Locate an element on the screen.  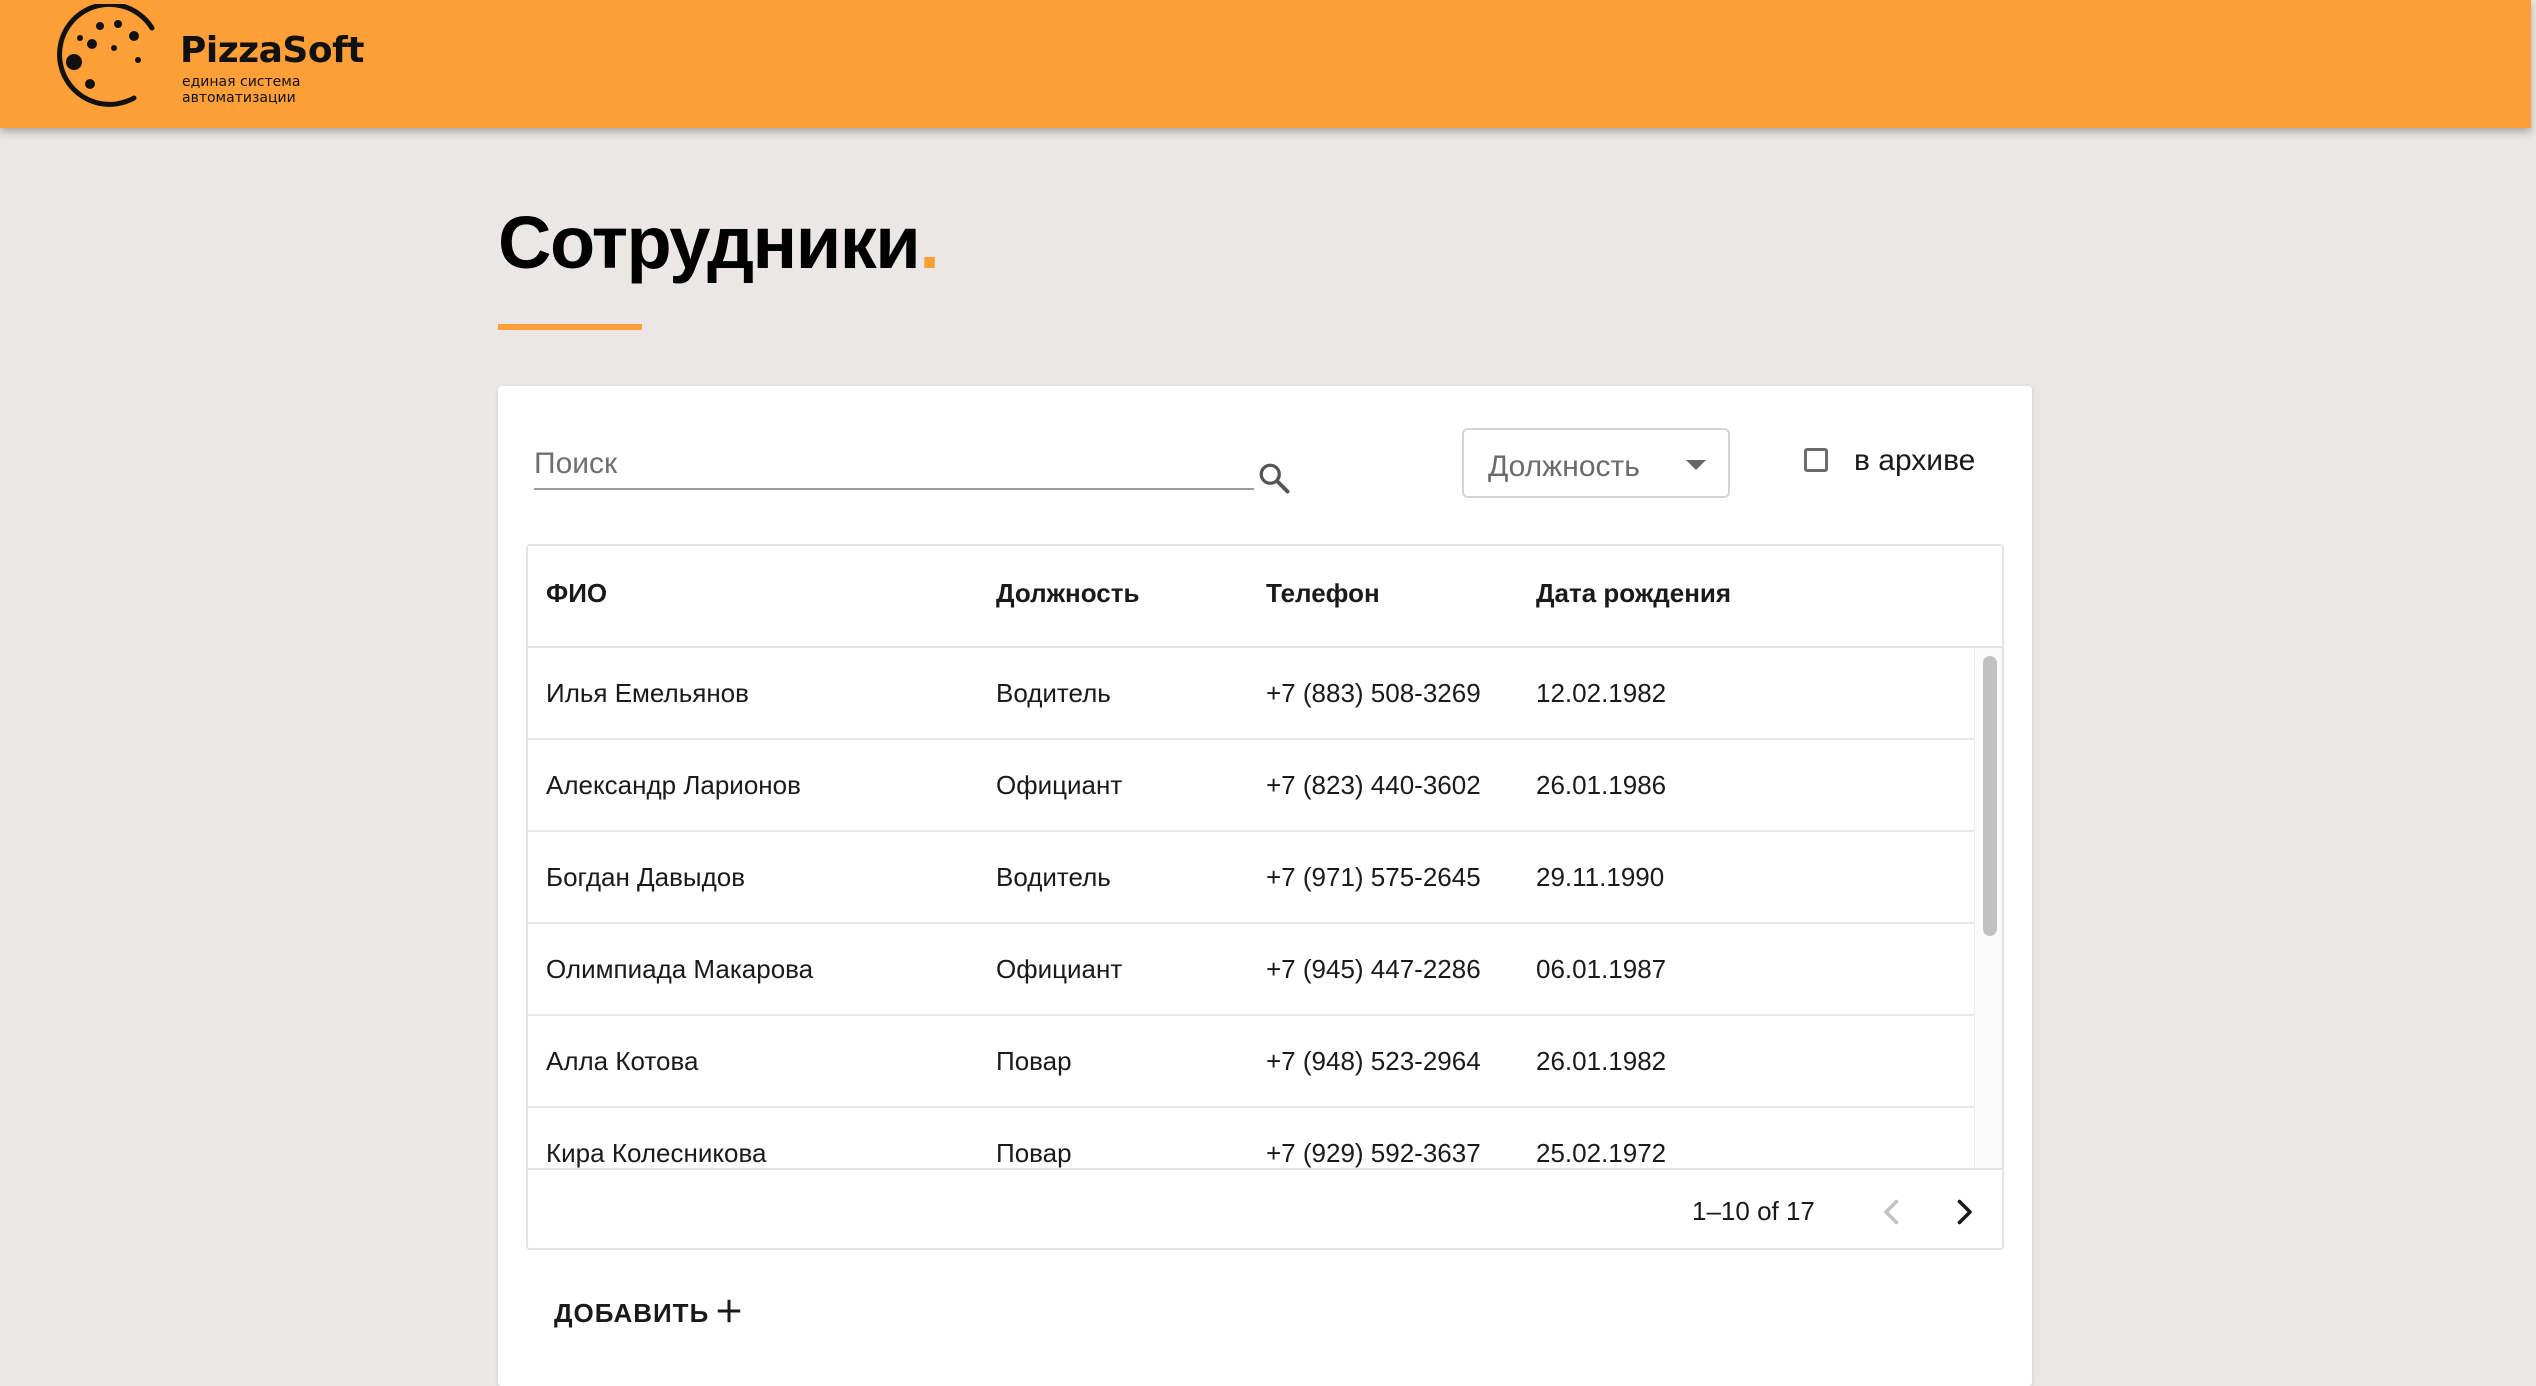
column-header-birthdate: Дата рождения is located at coordinates (1633, 593).